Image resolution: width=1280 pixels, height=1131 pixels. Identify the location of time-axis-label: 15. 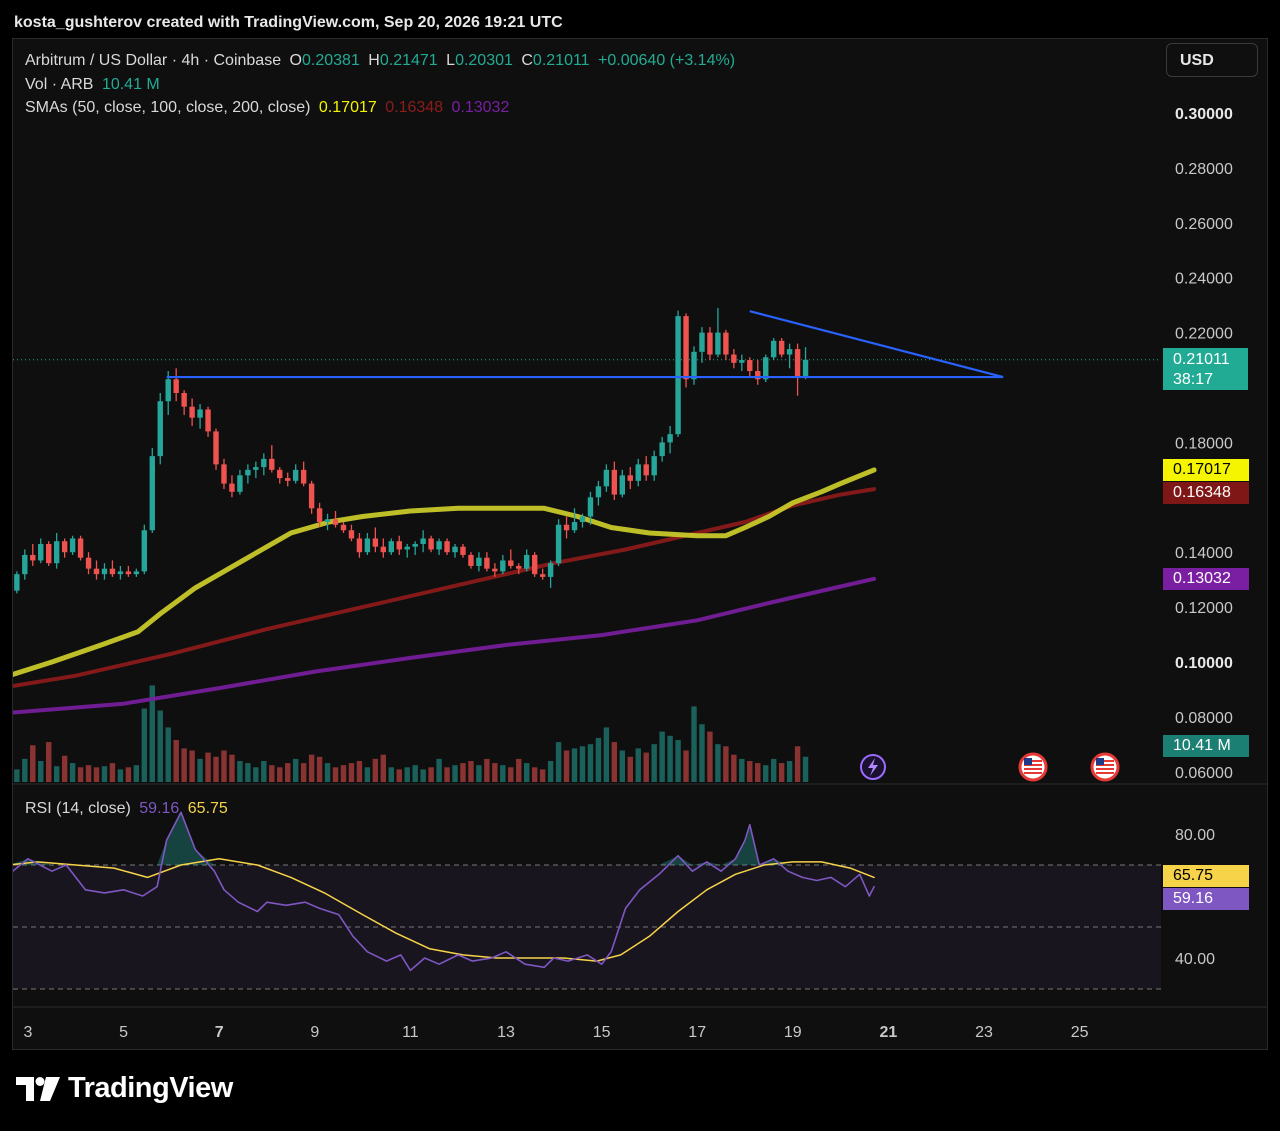
(602, 1032).